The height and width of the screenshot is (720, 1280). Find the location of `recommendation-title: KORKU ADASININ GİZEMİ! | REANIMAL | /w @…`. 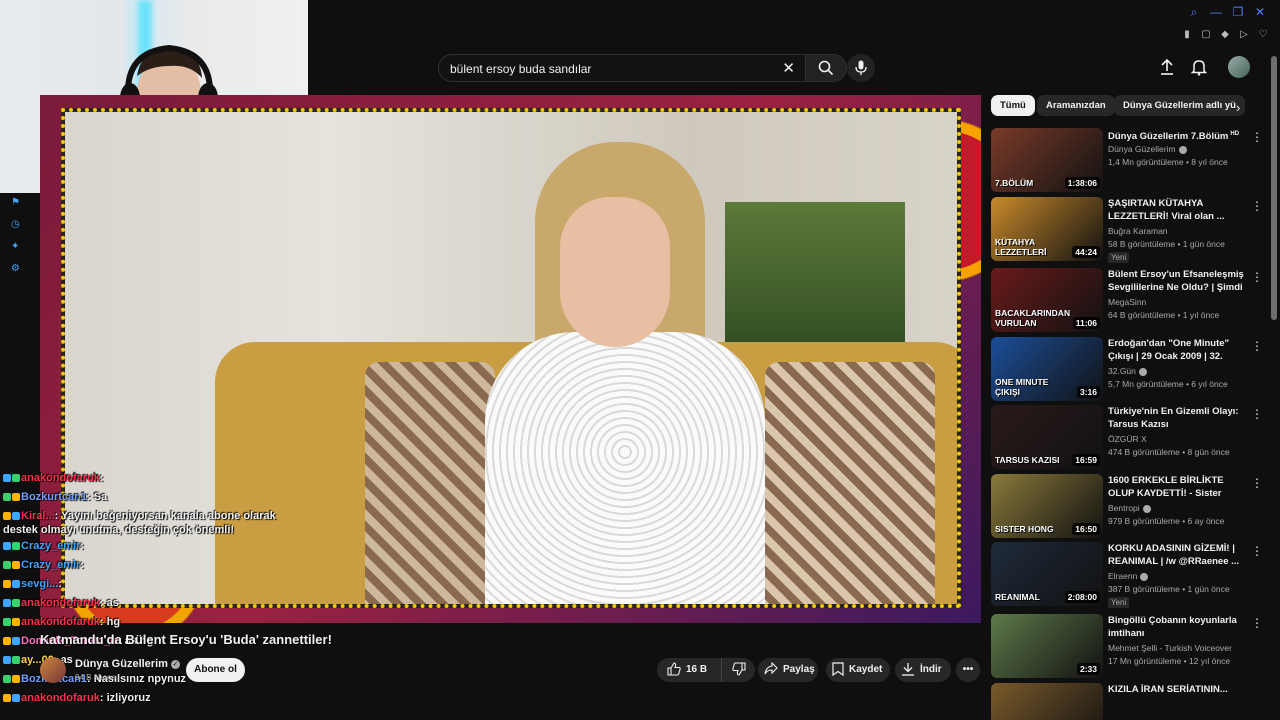

recommendation-title: KORKU ADASININ GİZEMİ! | REANIMAL | /w @… is located at coordinates (1176, 555).